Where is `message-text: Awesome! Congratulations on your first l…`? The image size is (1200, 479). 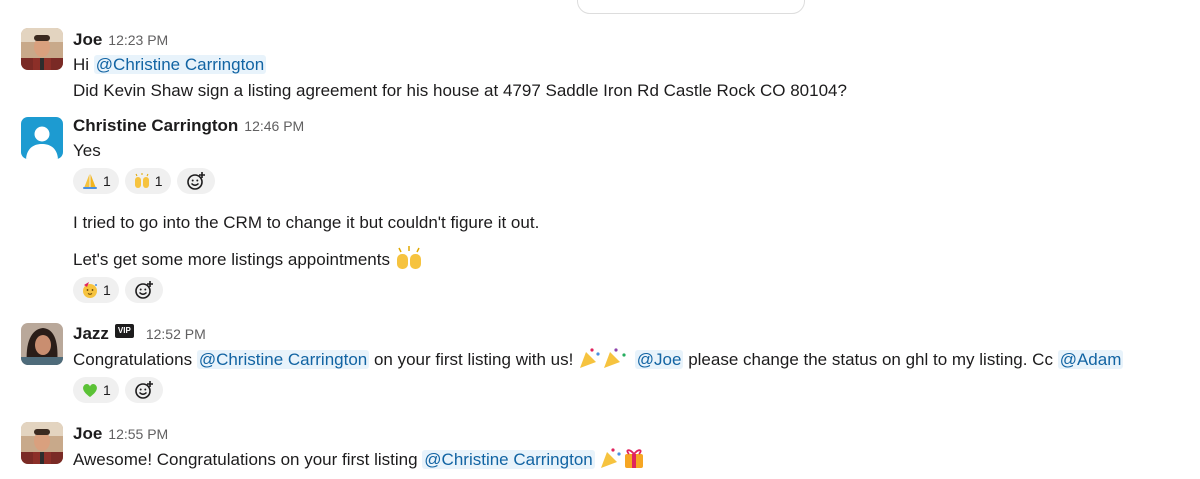 message-text: Awesome! Congratulations on your first l… is located at coordinates (636, 459).